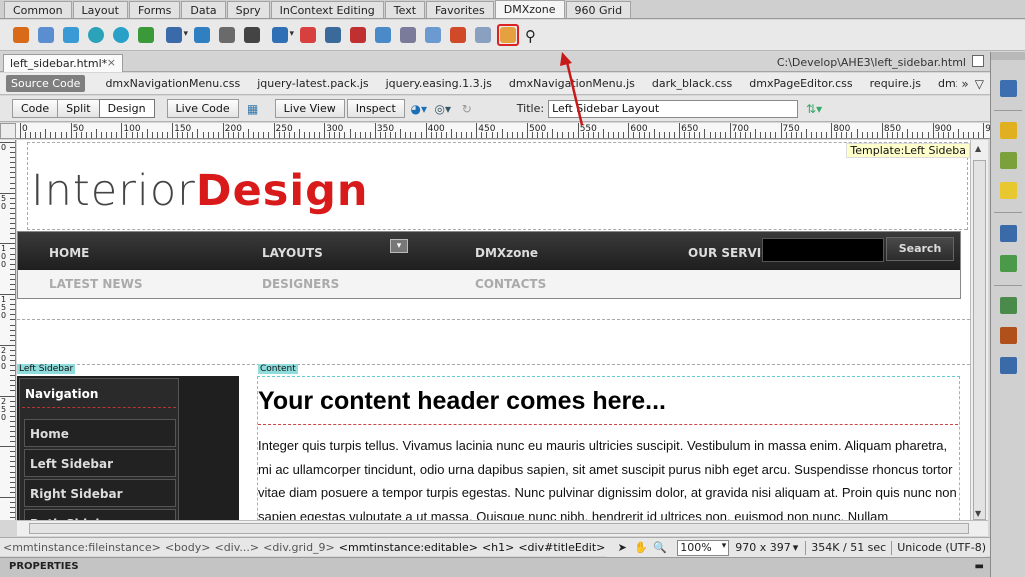 This screenshot has width=1025, height=577. I want to click on panel-files-icon, so click(1008, 130).